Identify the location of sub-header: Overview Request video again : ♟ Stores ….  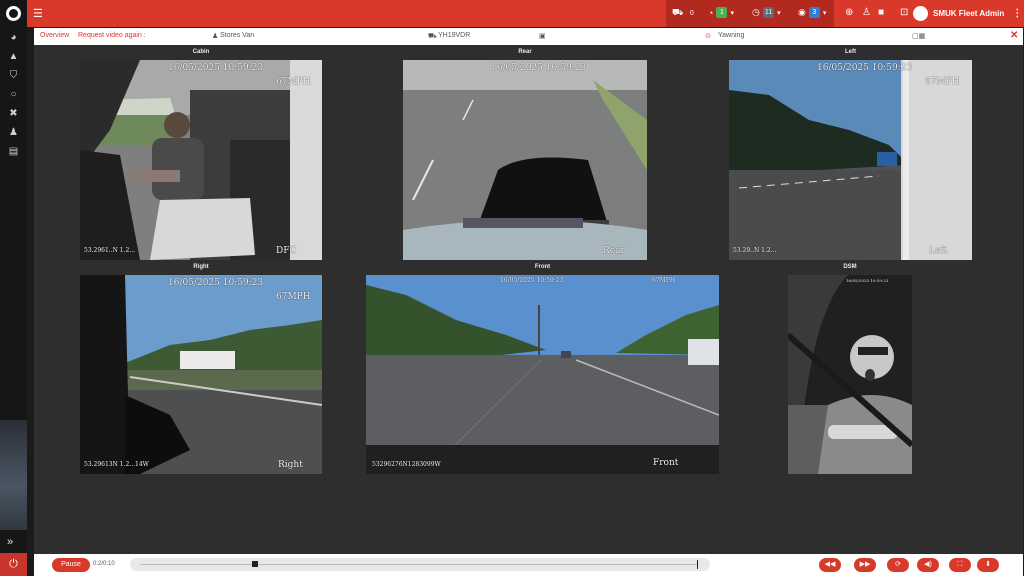
(528, 36).